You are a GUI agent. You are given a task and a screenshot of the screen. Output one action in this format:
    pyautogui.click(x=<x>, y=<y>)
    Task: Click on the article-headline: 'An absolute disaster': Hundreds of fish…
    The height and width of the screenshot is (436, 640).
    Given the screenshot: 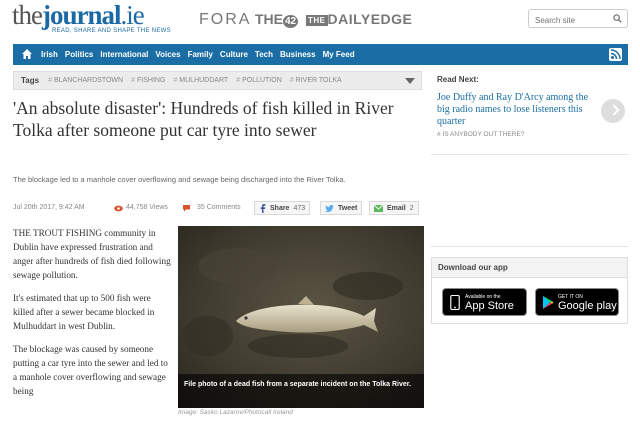 What is the action you would take?
    pyautogui.click(x=203, y=119)
    